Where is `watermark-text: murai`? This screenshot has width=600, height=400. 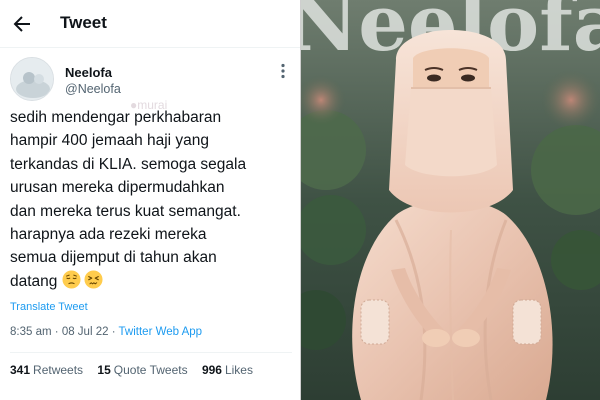
watermark-text: murai is located at coordinates (152, 105).